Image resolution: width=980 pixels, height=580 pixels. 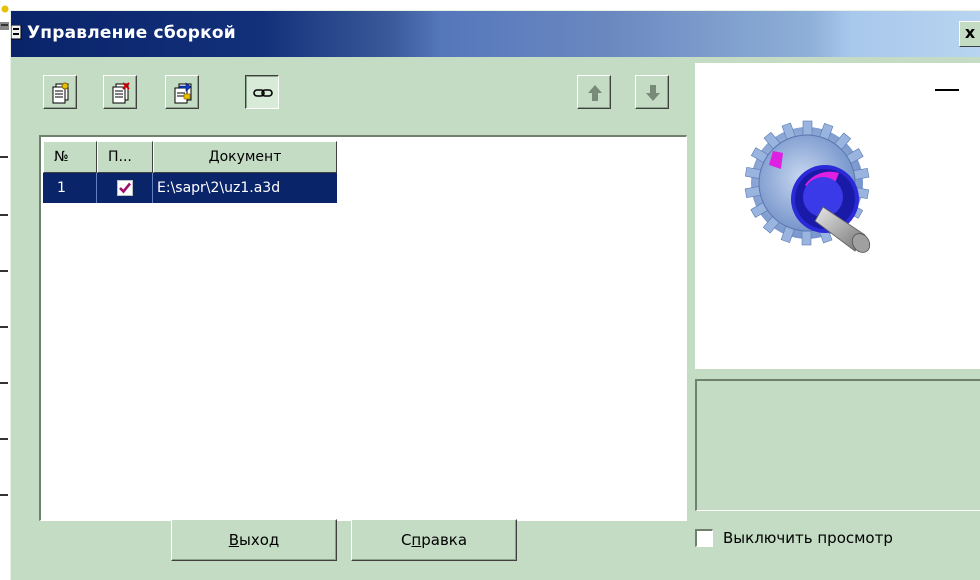 I want to click on help-button: Справка, so click(x=434, y=540).